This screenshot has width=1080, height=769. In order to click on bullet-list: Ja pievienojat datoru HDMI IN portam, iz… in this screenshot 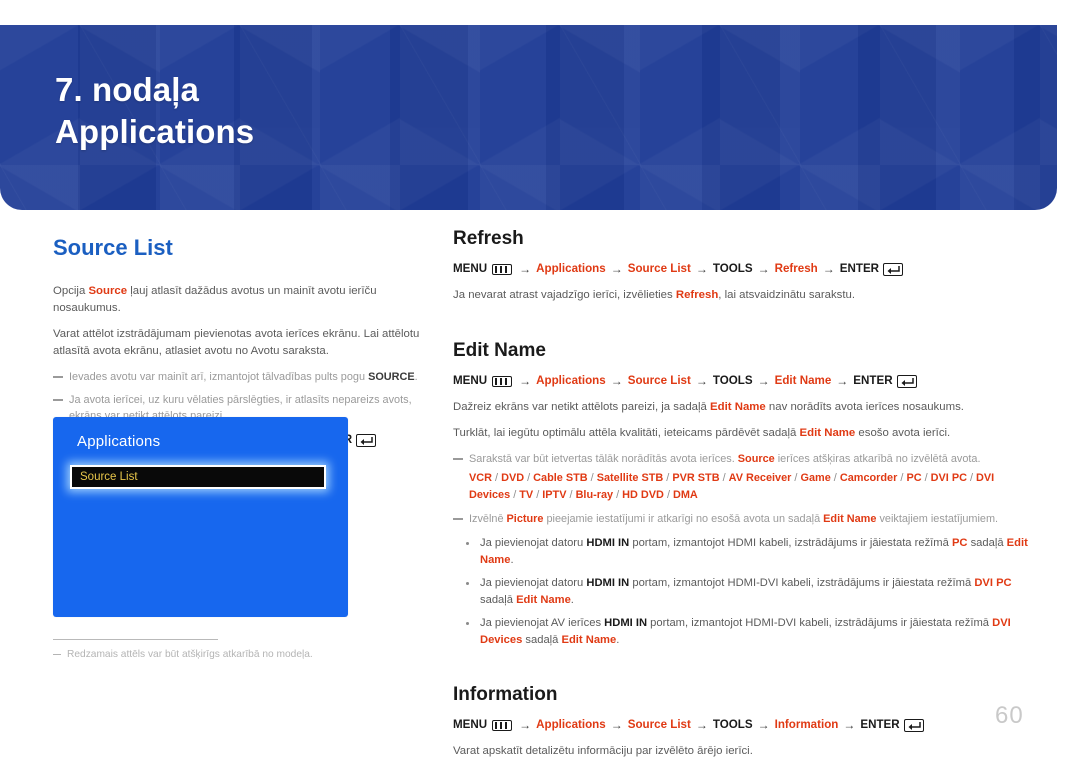, I will do `click(740, 591)`.